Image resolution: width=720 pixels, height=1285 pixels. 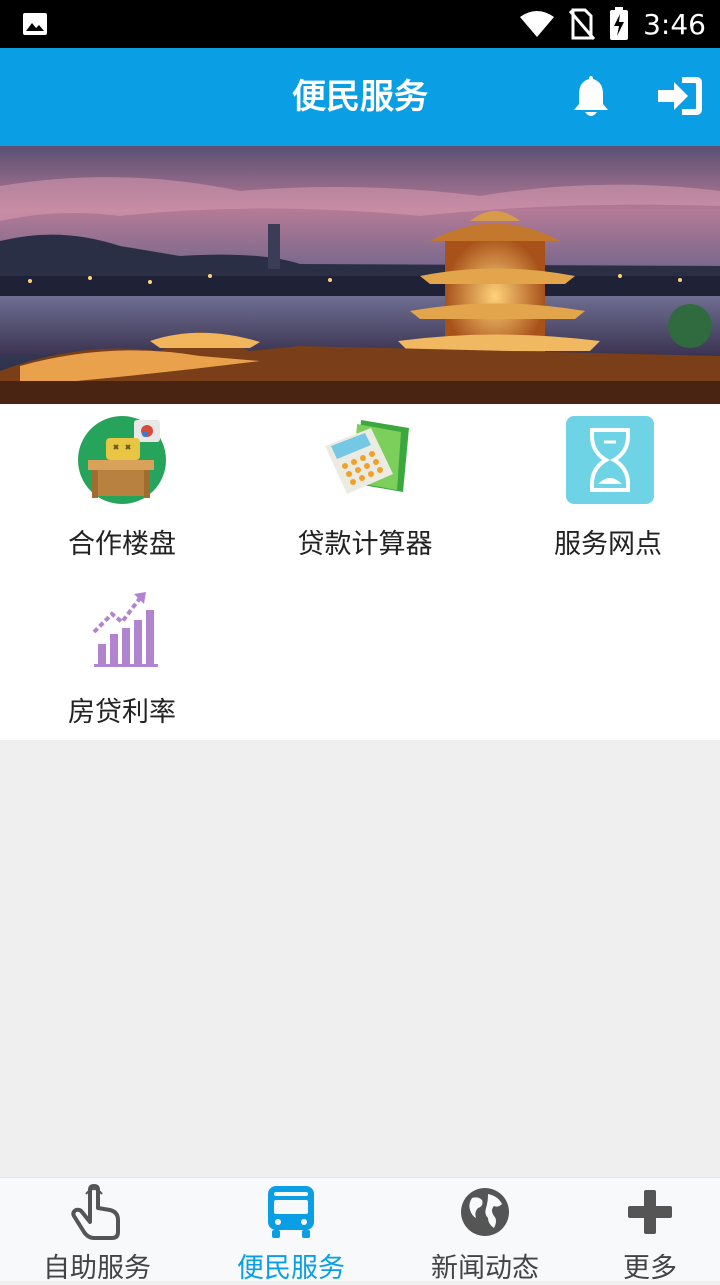 I want to click on service-item-mortgage-rates: 房贷利率, so click(x=122, y=656).